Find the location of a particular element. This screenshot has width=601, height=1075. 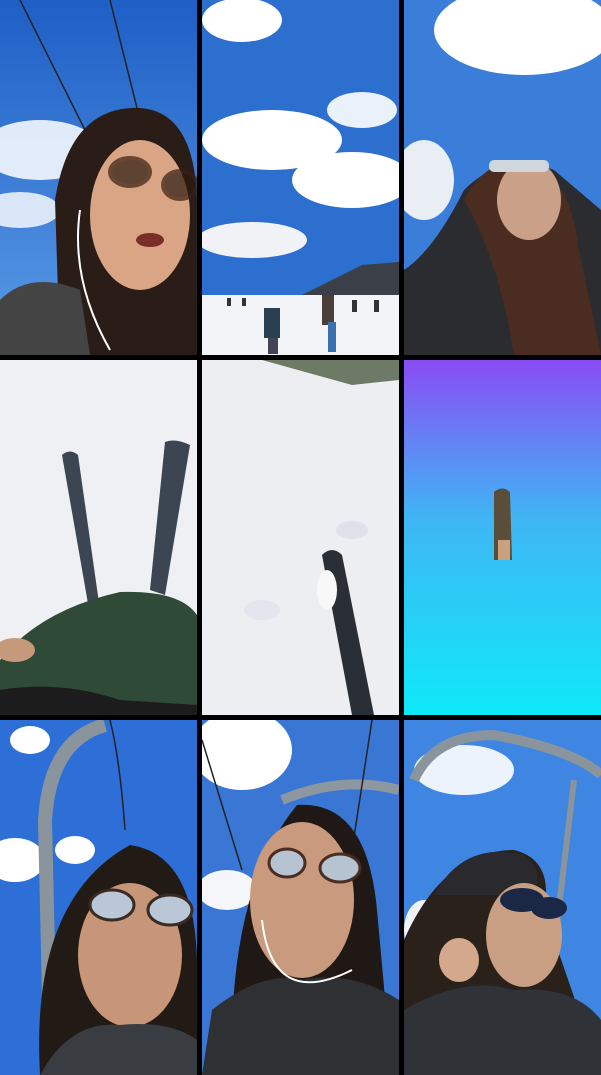

photo-tile-blue-glasses is located at coordinates (98, 897).